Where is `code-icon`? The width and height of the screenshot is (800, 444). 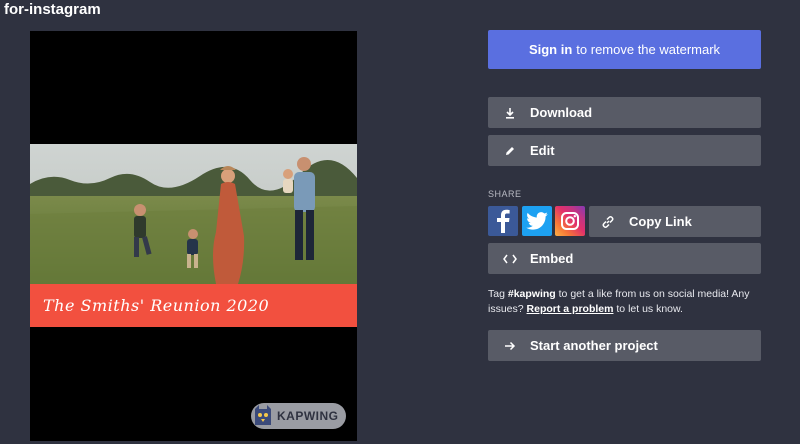
code-icon is located at coordinates (510, 259).